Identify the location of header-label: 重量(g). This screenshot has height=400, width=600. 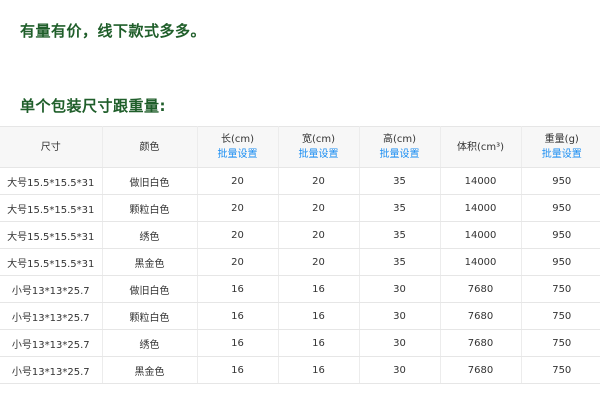
(561, 139).